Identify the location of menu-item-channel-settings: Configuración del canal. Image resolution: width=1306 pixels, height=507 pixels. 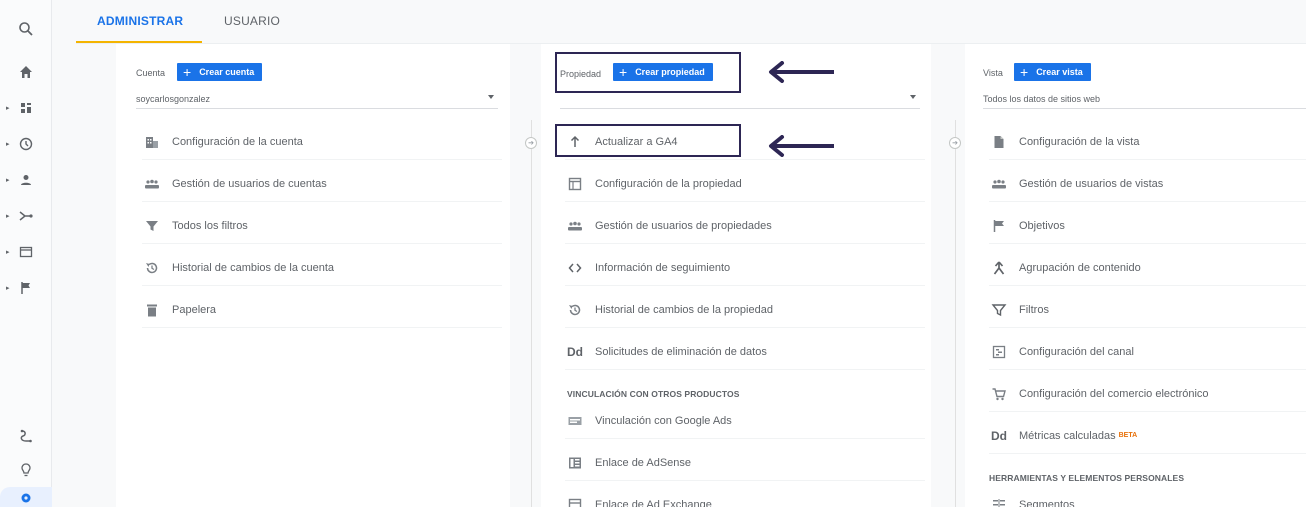
(1147, 352).